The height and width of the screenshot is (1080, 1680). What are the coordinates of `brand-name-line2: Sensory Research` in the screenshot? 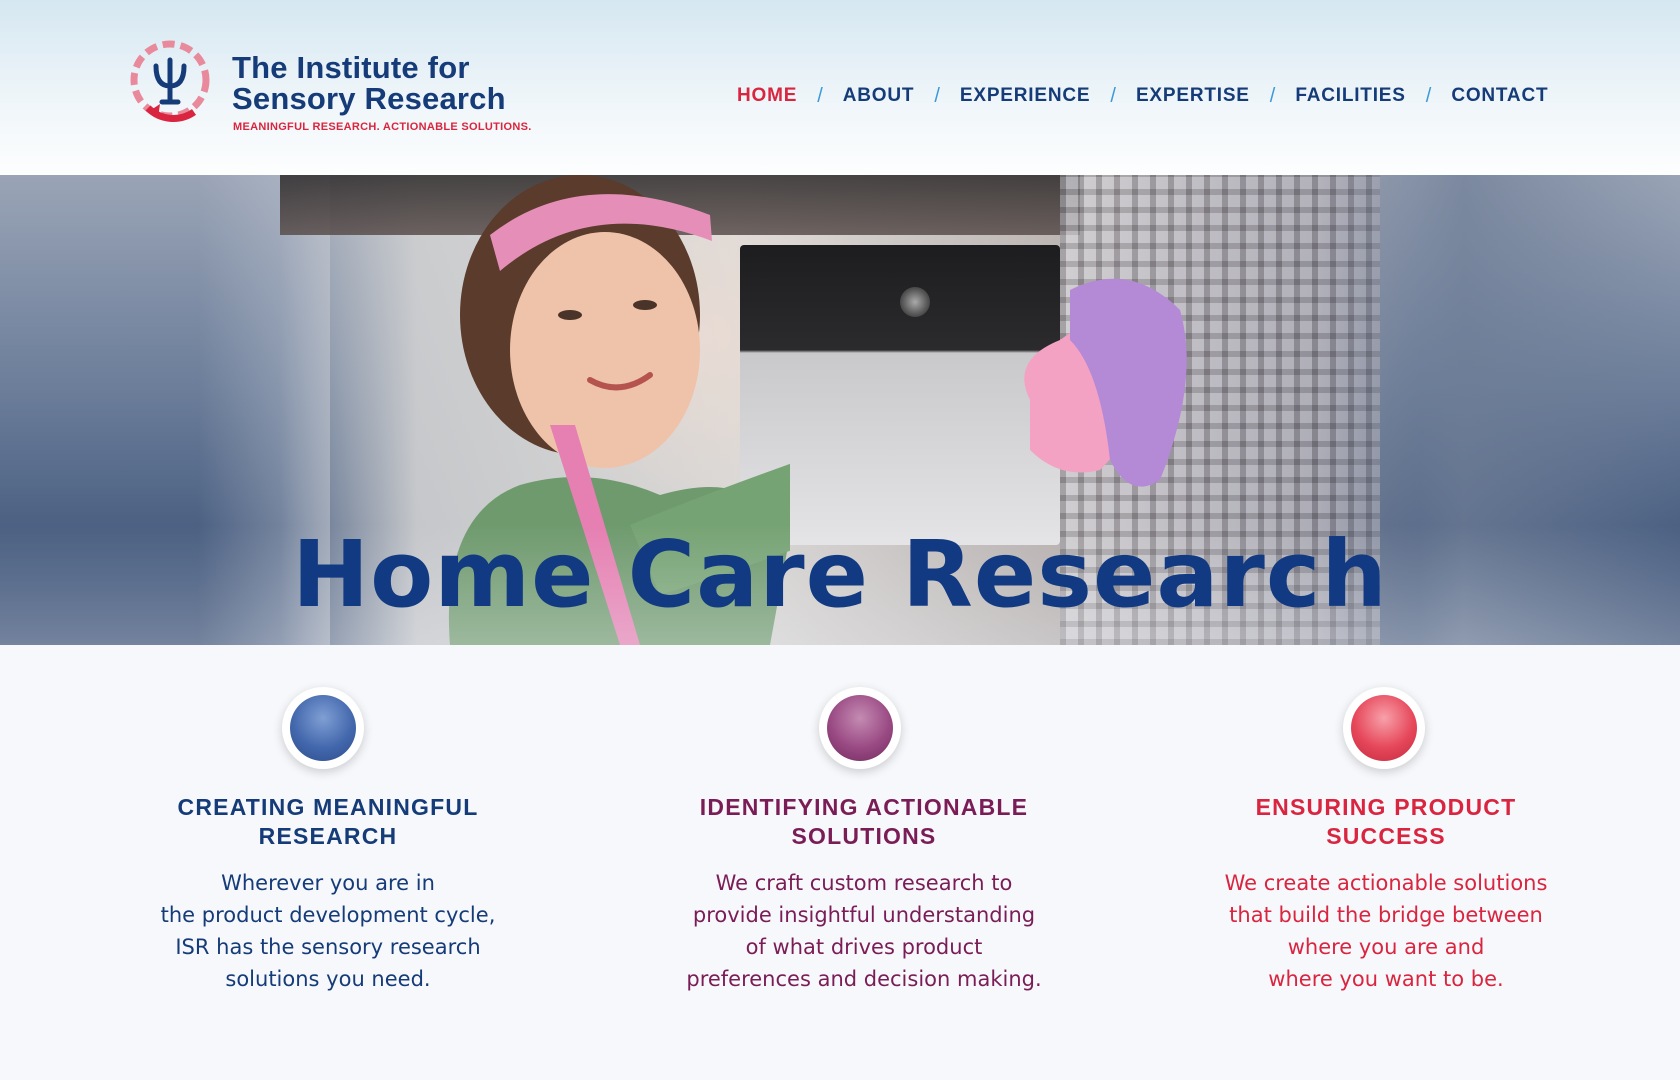 It's located at (369, 98).